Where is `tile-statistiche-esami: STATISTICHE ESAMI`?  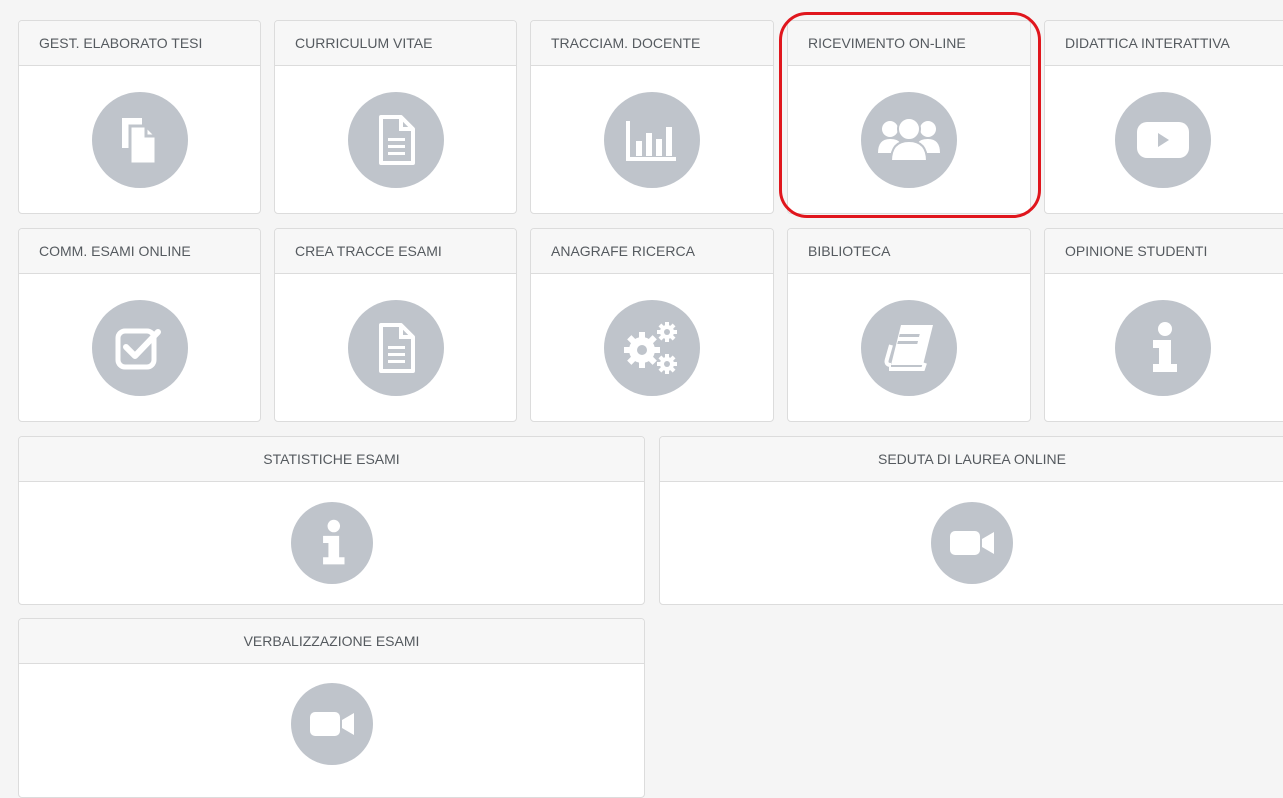 tile-statistiche-esami: STATISTICHE ESAMI is located at coordinates (331, 520).